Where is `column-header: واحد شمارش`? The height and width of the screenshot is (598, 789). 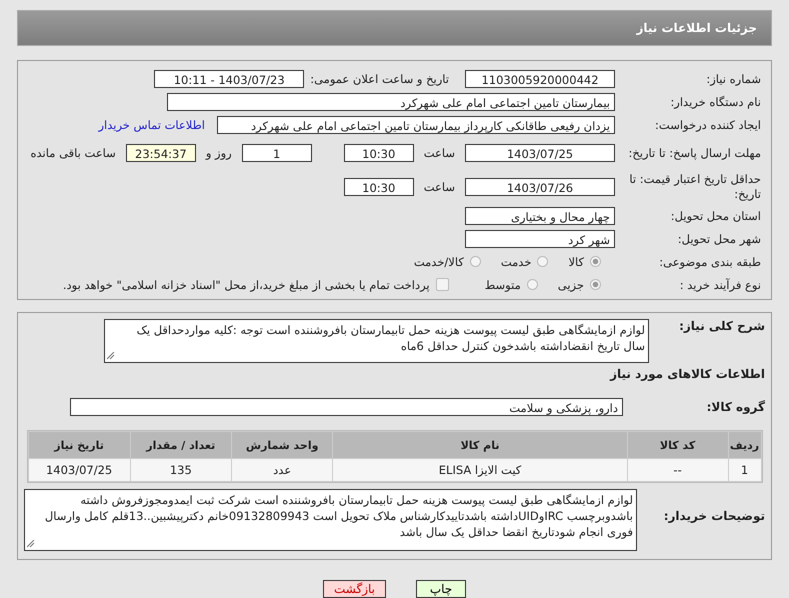 column-header: واحد شمارش is located at coordinates (282, 445).